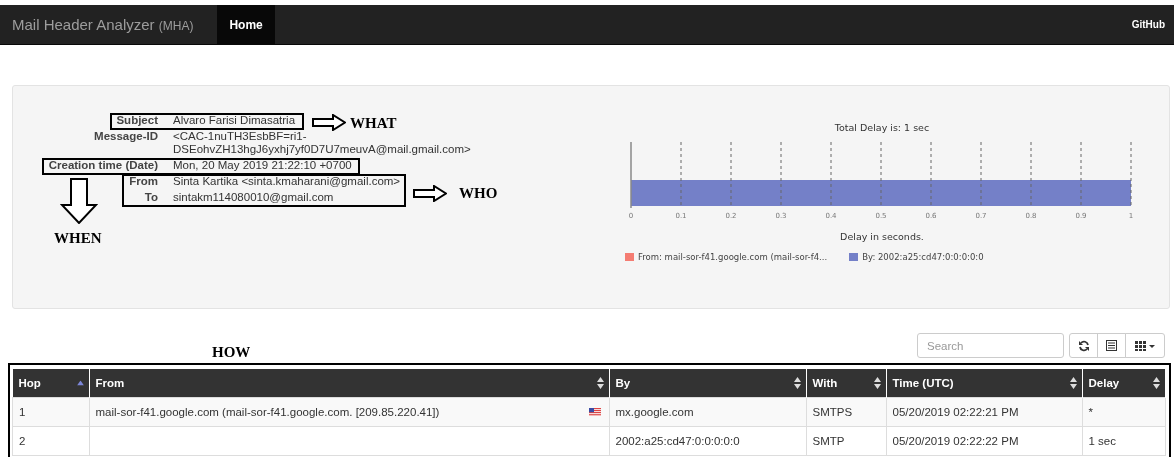 This screenshot has height=457, width=1174. I want to click on refresh-button, so click(1083, 345).